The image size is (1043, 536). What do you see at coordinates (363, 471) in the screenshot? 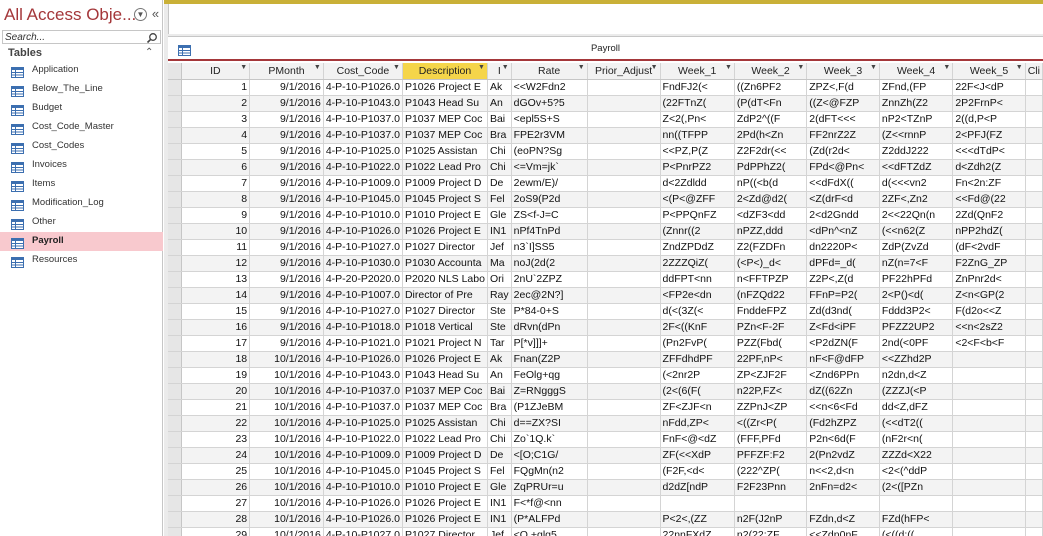
I see `table-cell: 4-P-10-P1045.0` at bounding box center [363, 471].